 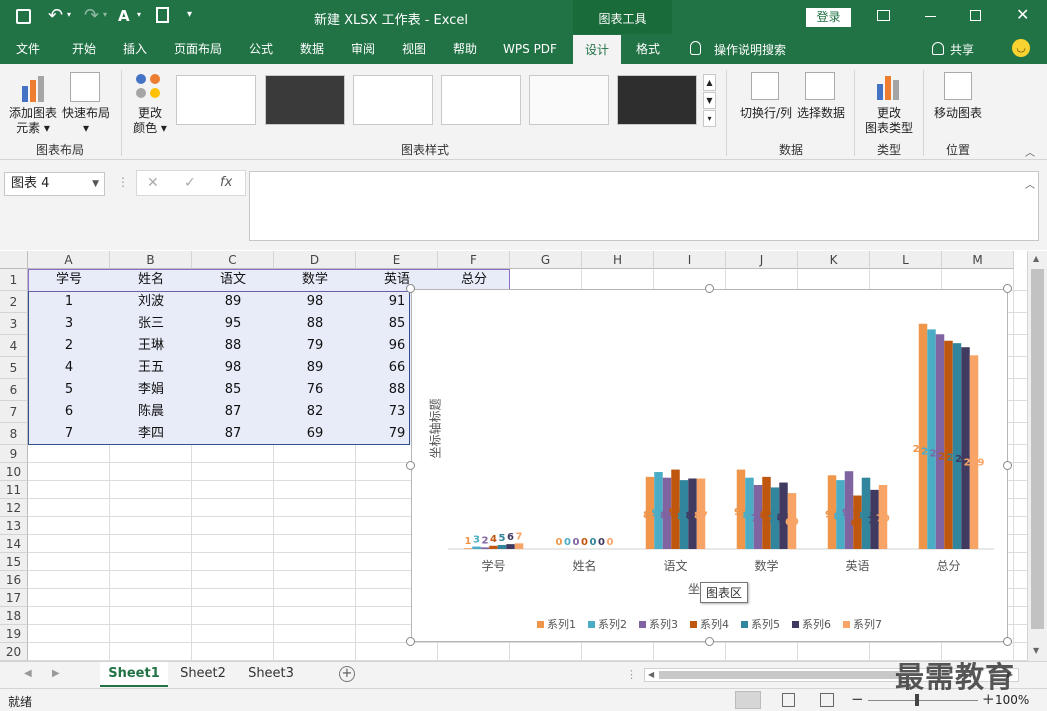 What do you see at coordinates (974, 463) in the screenshot?
I see `data-label: 239` at bounding box center [974, 463].